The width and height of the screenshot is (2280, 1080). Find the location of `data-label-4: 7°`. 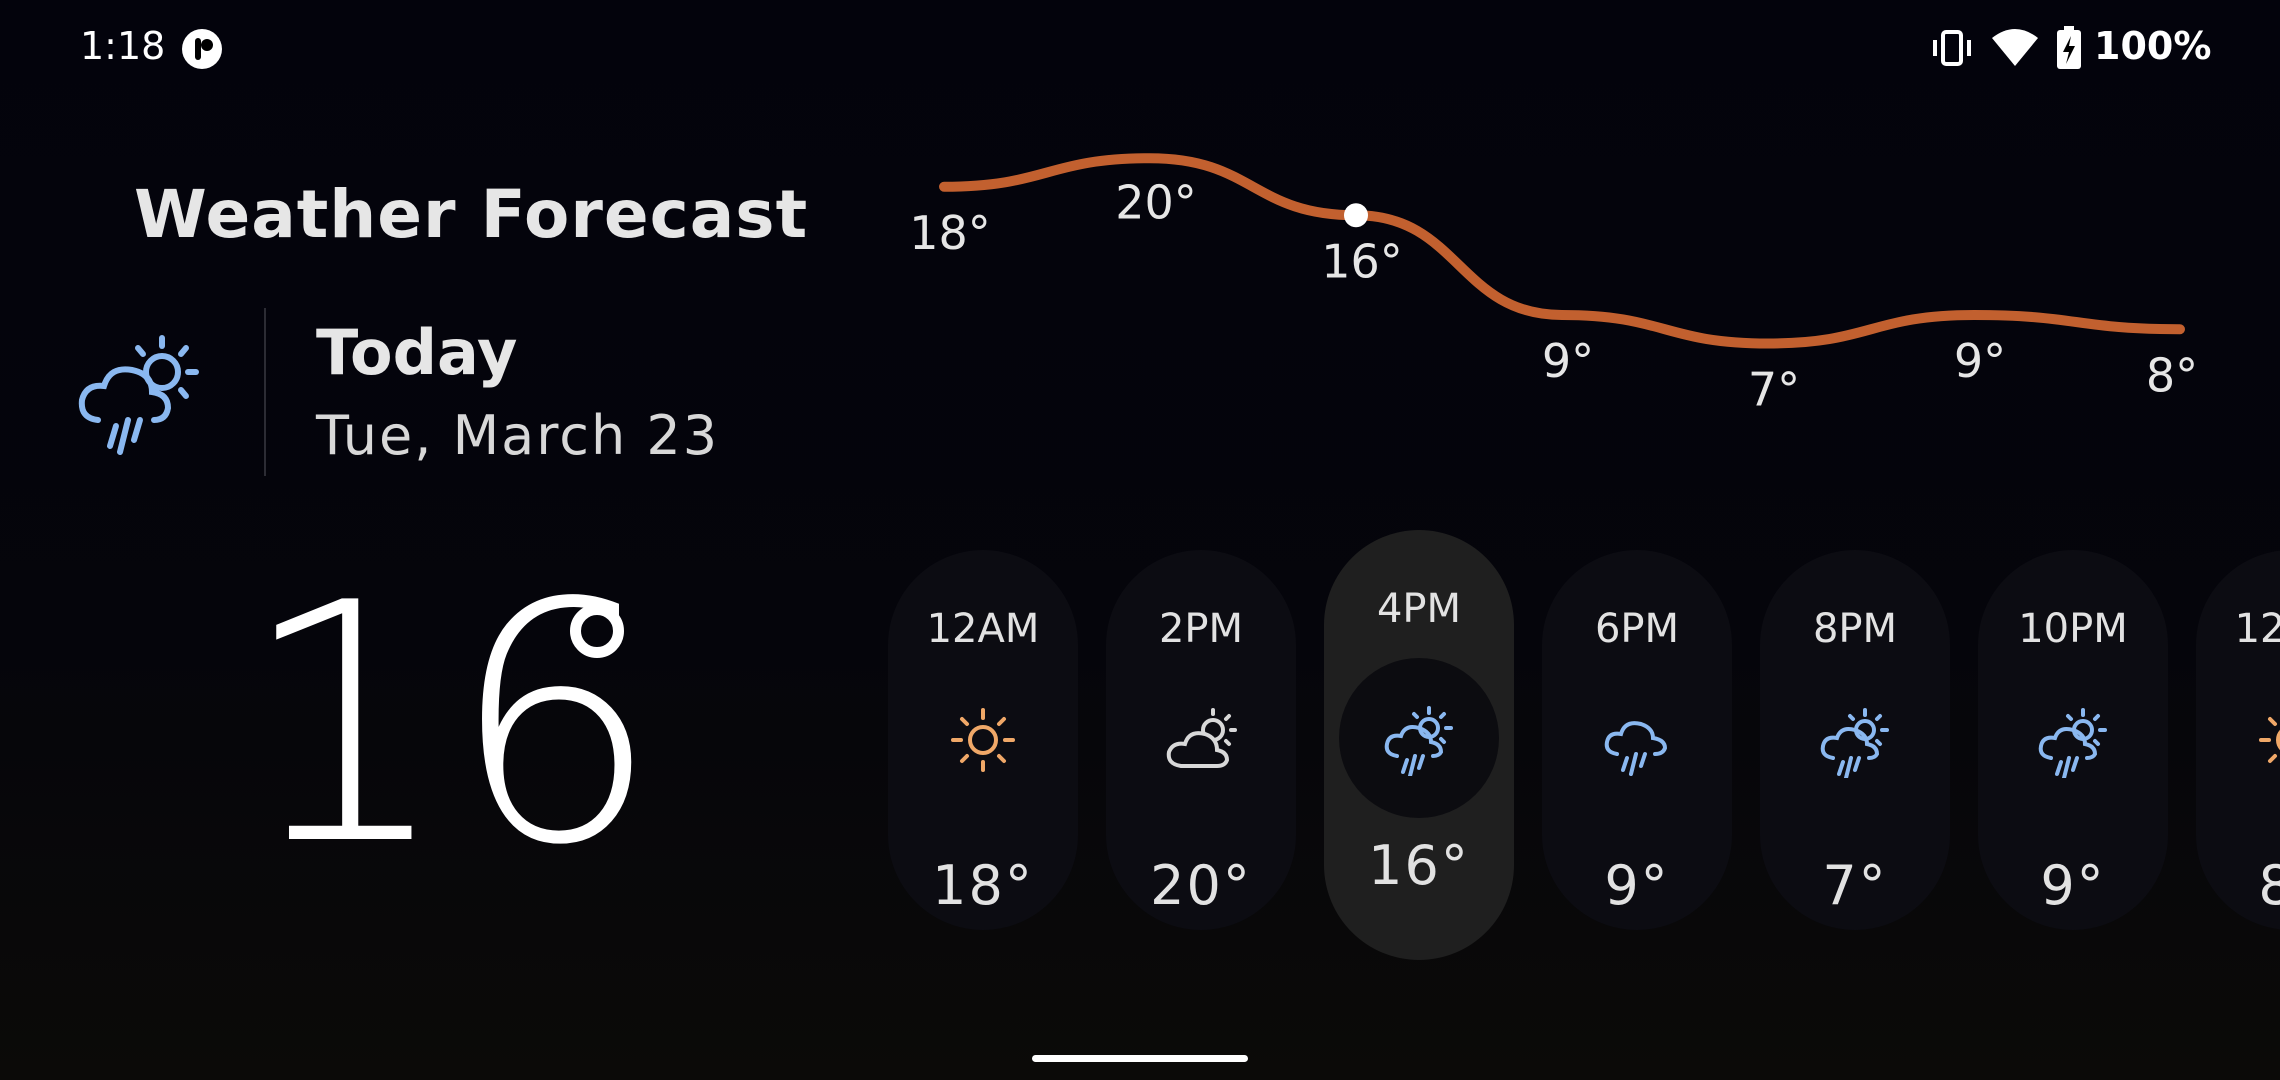

data-label-4: 7° is located at coordinates (1774, 390).